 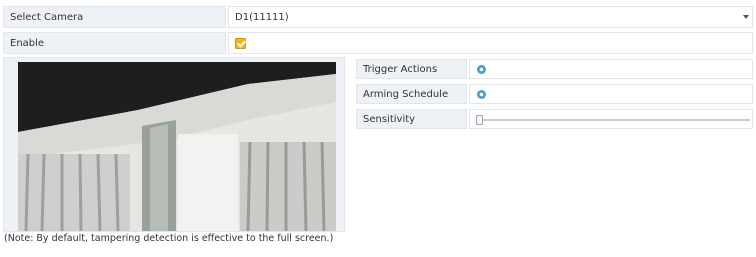 What do you see at coordinates (611, 69) in the screenshot?
I see `trigger-actions-value-cell` at bounding box center [611, 69].